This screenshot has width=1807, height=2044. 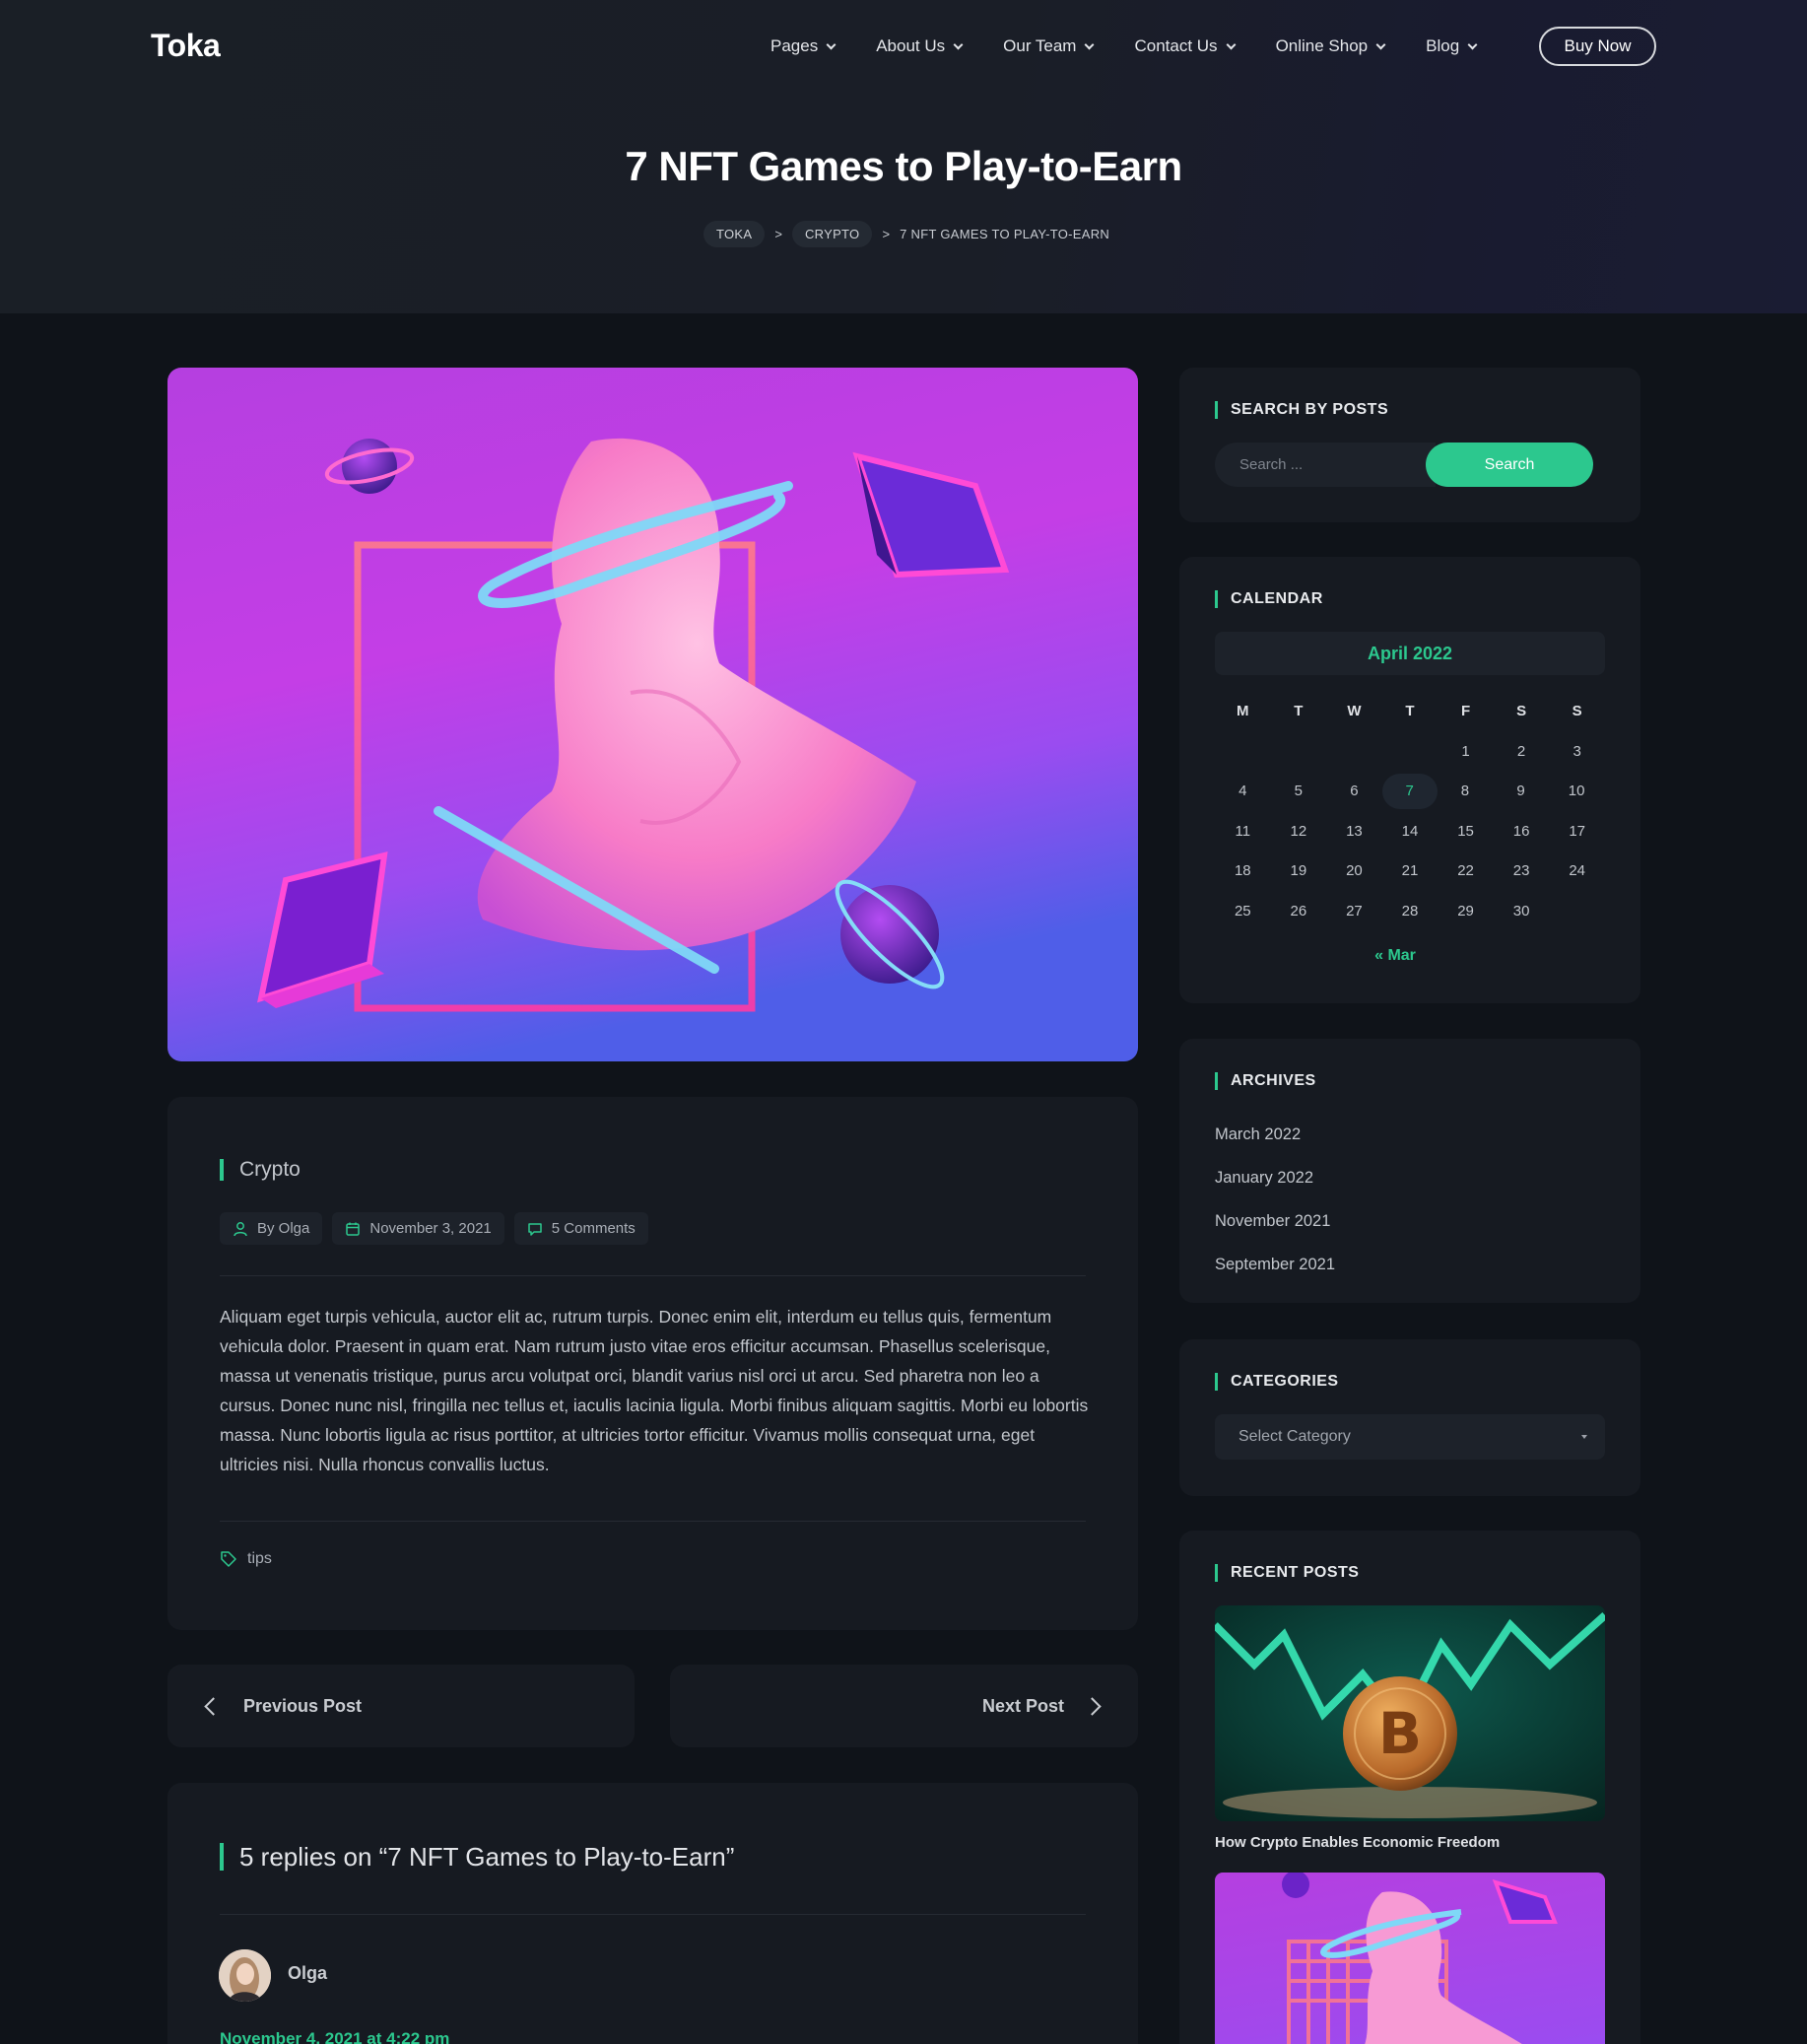 What do you see at coordinates (1269, 599) in the screenshot?
I see `widget-title: CALENDAR` at bounding box center [1269, 599].